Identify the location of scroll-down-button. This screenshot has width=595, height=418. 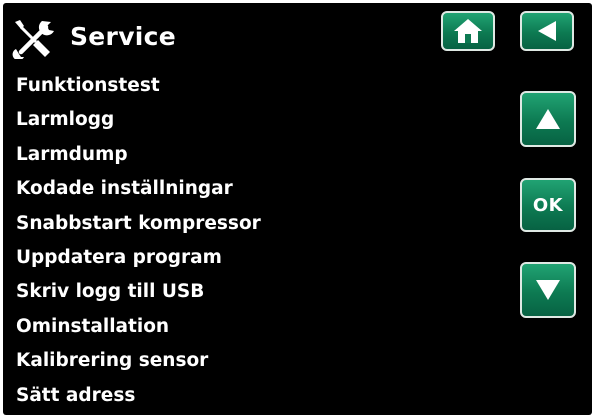
(548, 290).